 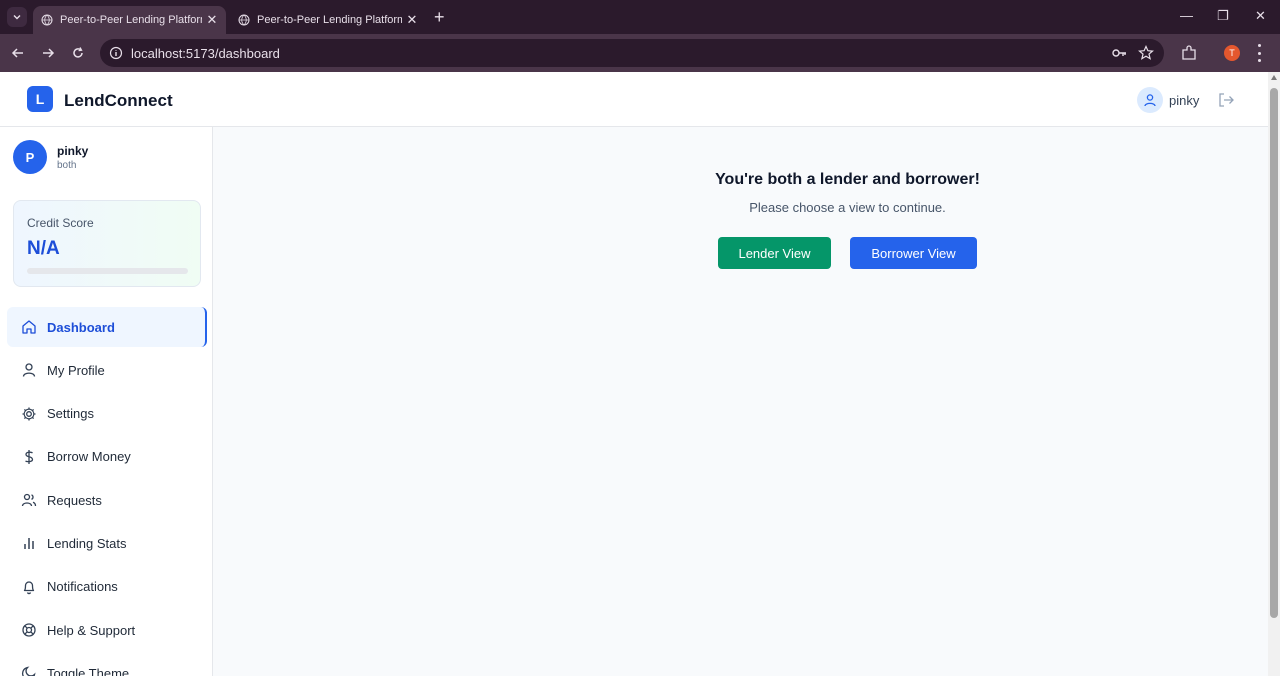 I want to click on credit-score-card: Credit Score N/A, so click(x=107, y=243).